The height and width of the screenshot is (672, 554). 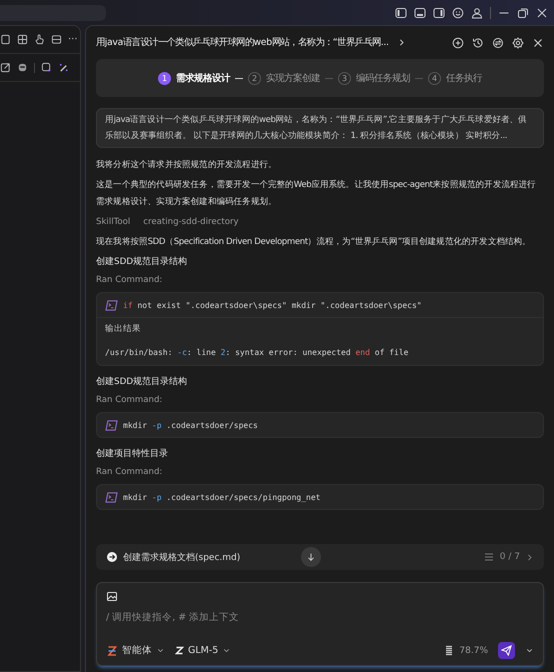 I want to click on magic-wand-icon, so click(x=63, y=67).